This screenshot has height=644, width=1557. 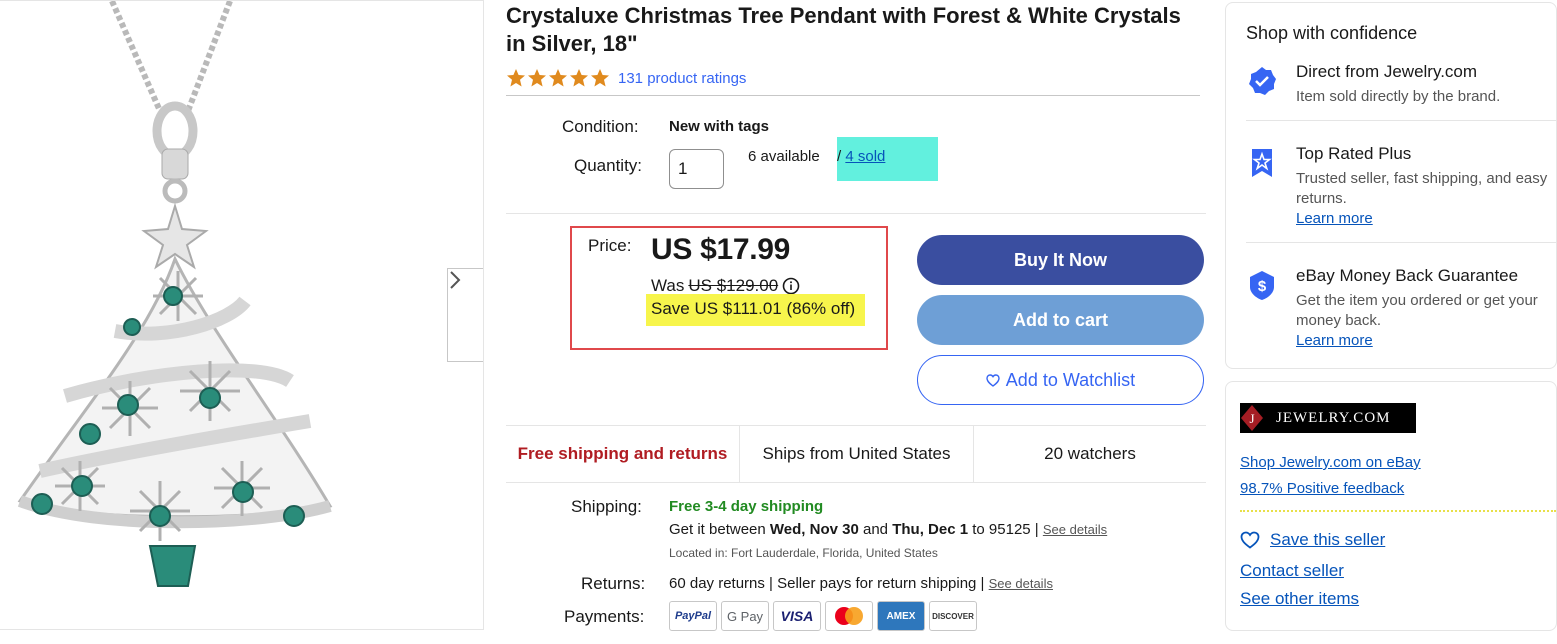 I want to click on savings-text: Save US $111.01 (86% off), so click(x=753, y=308).